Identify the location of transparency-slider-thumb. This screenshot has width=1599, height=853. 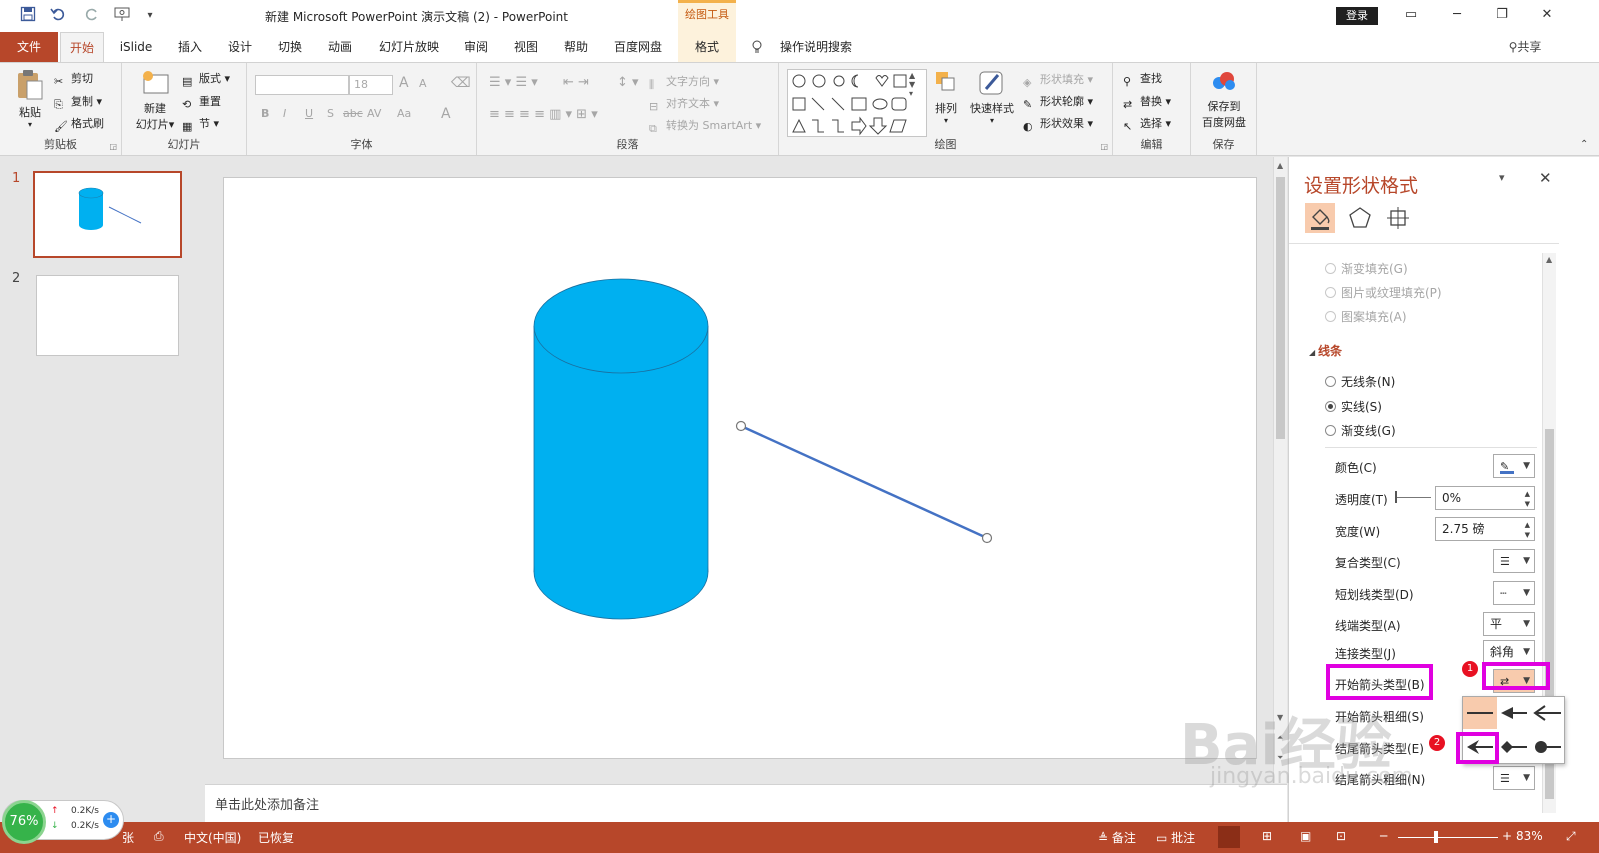
(1396, 497).